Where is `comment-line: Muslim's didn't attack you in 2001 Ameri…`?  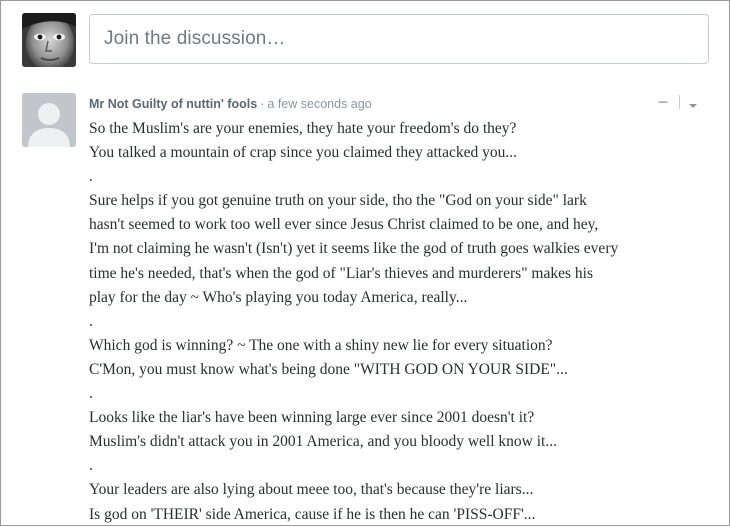
comment-line: Muslim's didn't attack you in 2001 Ameri… is located at coordinates (323, 442).